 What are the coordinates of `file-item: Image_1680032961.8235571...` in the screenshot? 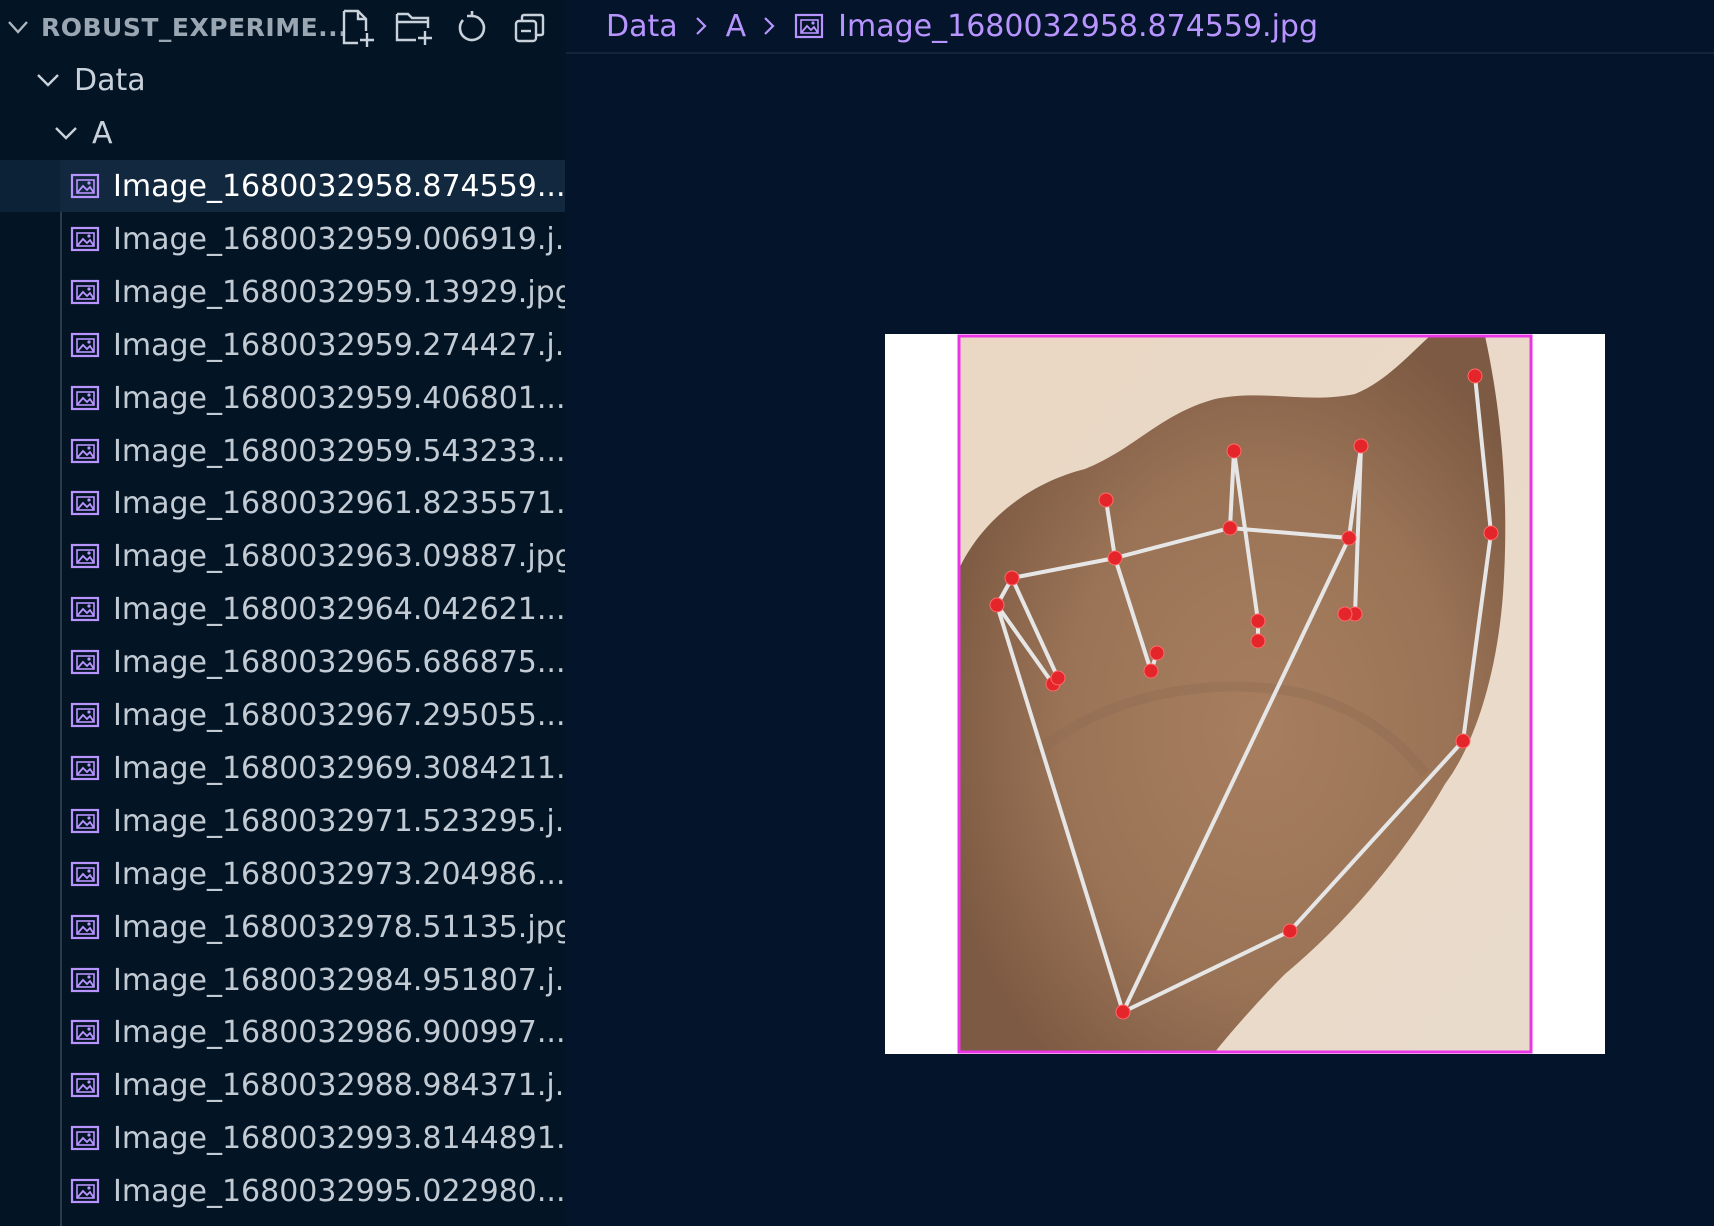 It's located at (312, 503).